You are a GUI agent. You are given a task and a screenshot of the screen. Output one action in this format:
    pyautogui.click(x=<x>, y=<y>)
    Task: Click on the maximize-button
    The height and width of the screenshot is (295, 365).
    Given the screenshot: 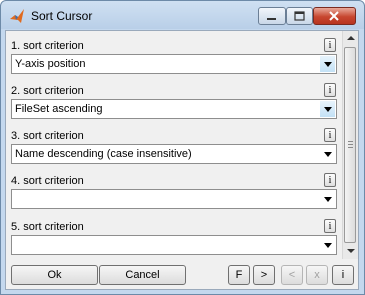 What is the action you would take?
    pyautogui.click(x=299, y=16)
    